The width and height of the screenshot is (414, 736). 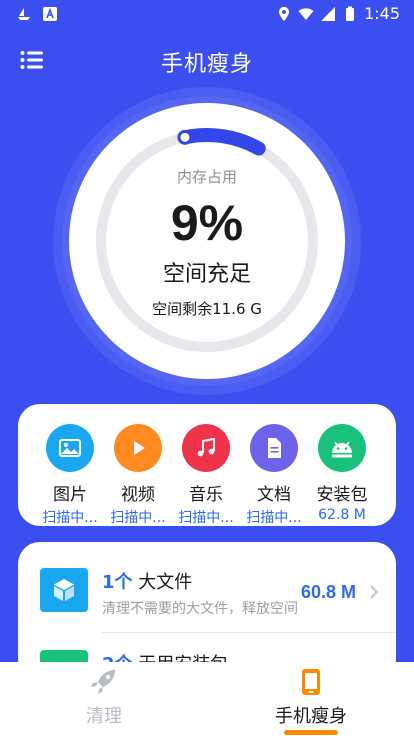 What do you see at coordinates (104, 698) in the screenshot?
I see `nav-tab-clean: 清理` at bounding box center [104, 698].